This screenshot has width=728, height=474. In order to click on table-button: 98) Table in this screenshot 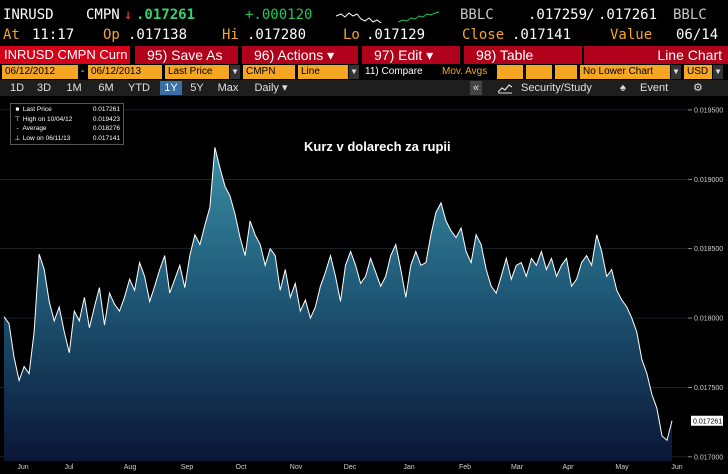, I will do `click(522, 55)`.